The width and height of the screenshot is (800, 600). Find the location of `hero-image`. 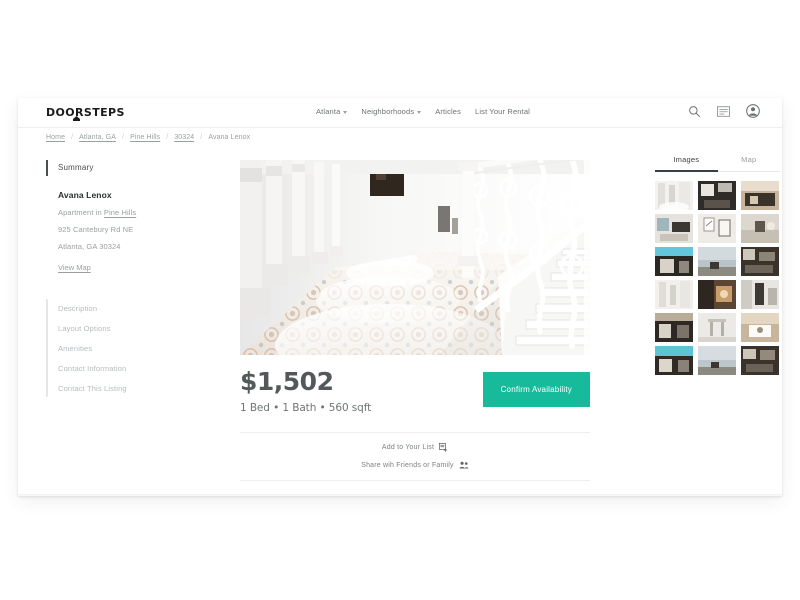

hero-image is located at coordinates (415, 257).